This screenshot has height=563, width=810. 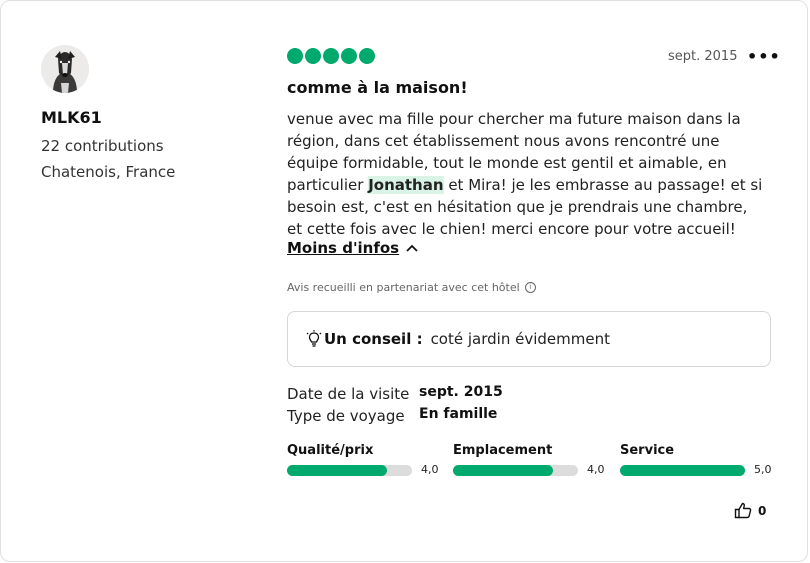 What do you see at coordinates (102, 146) in the screenshot?
I see `user-contributions: 22 contributions` at bounding box center [102, 146].